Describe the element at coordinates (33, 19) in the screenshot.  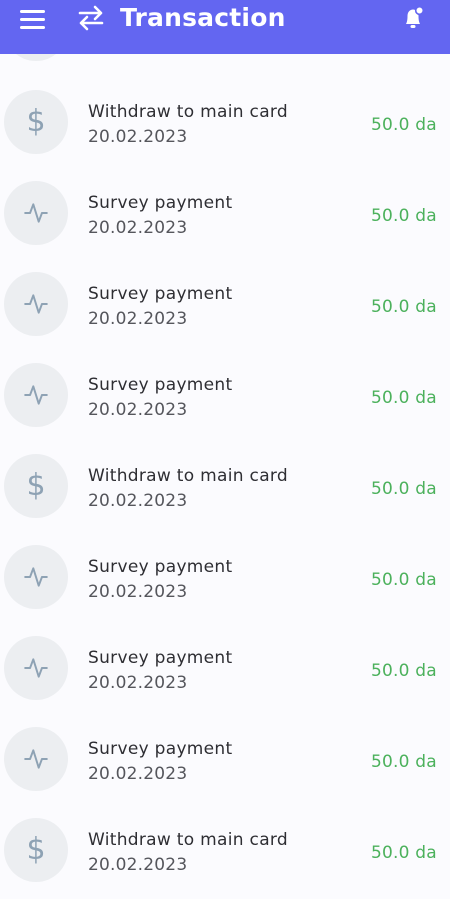
I see `menu-button` at that location.